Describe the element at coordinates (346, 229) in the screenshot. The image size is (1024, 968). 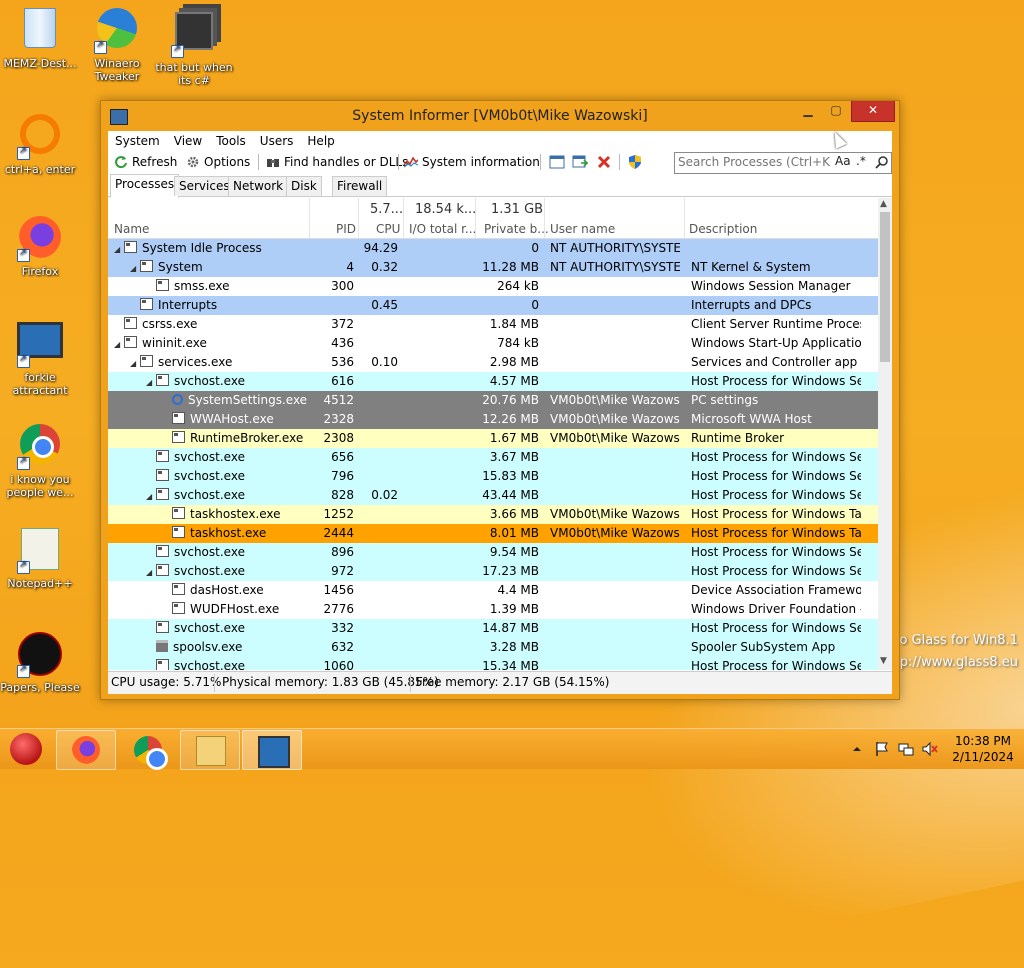
I see `column-pid: PID` at that location.